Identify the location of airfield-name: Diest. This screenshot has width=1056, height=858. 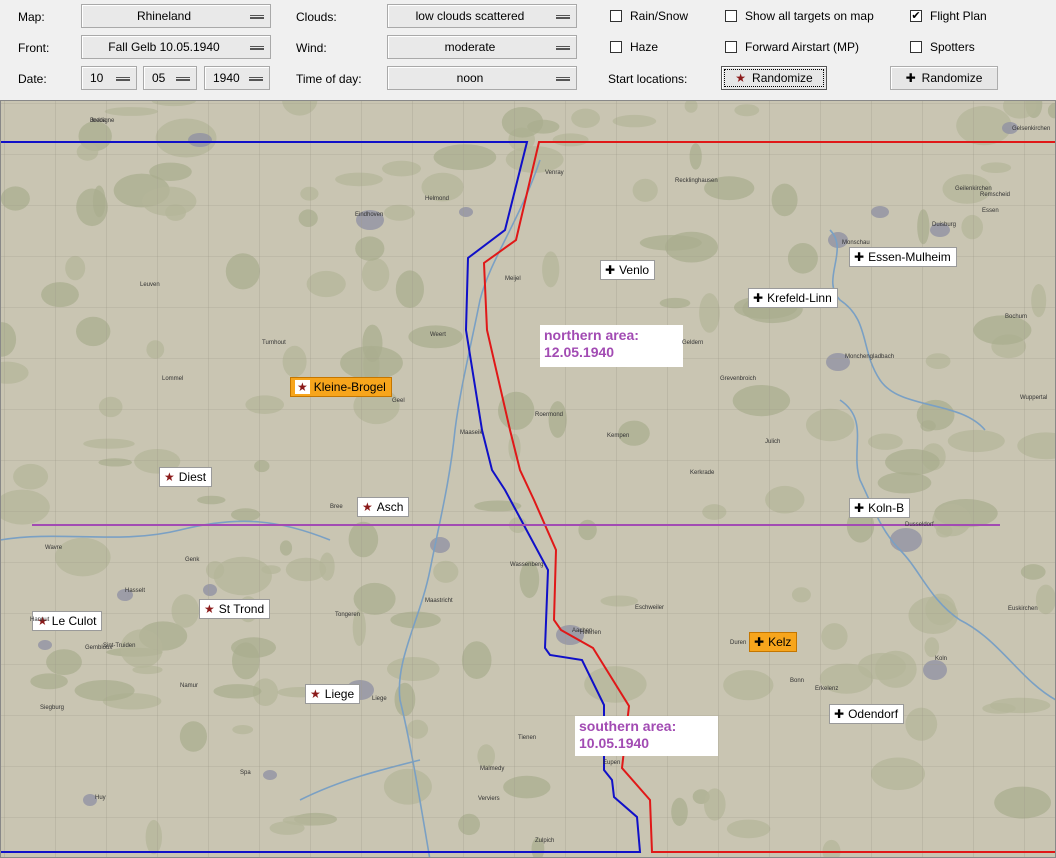
(192, 477).